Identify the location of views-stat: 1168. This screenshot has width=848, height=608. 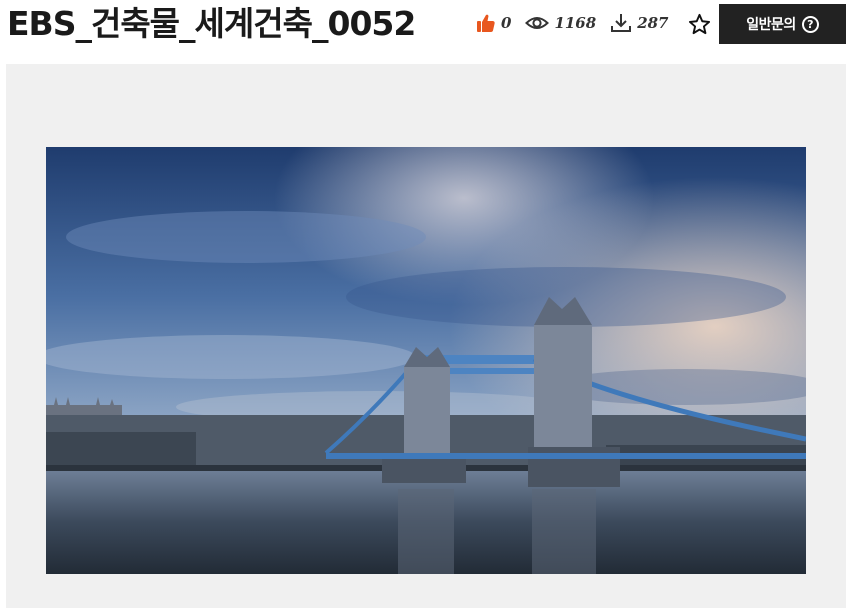
(560, 23).